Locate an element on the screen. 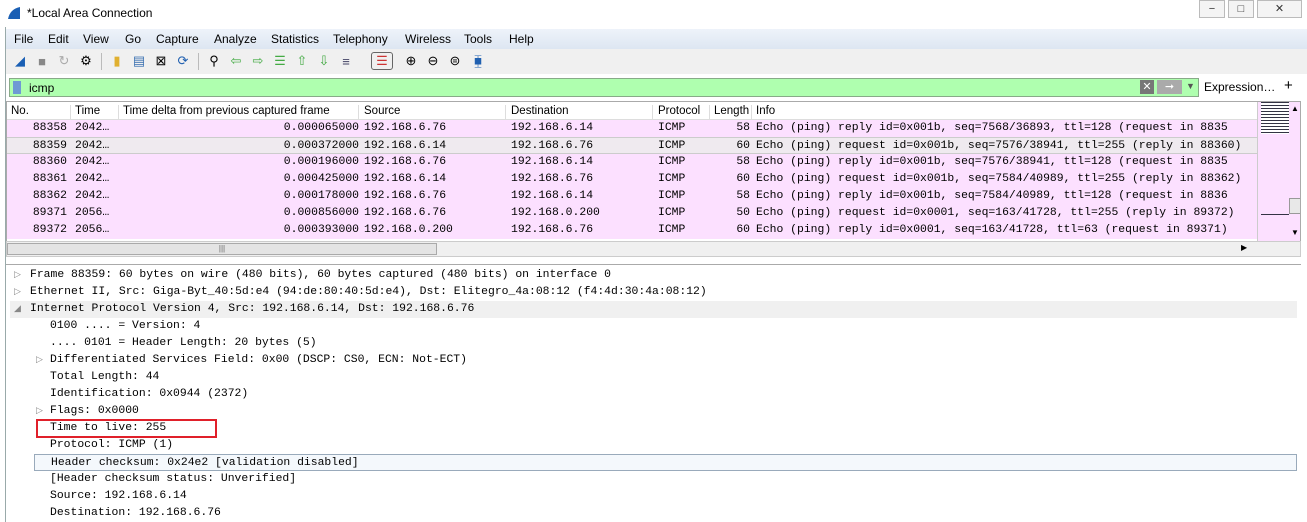 The height and width of the screenshot is (522, 1307). menu-tools: Tools is located at coordinates (478, 39).